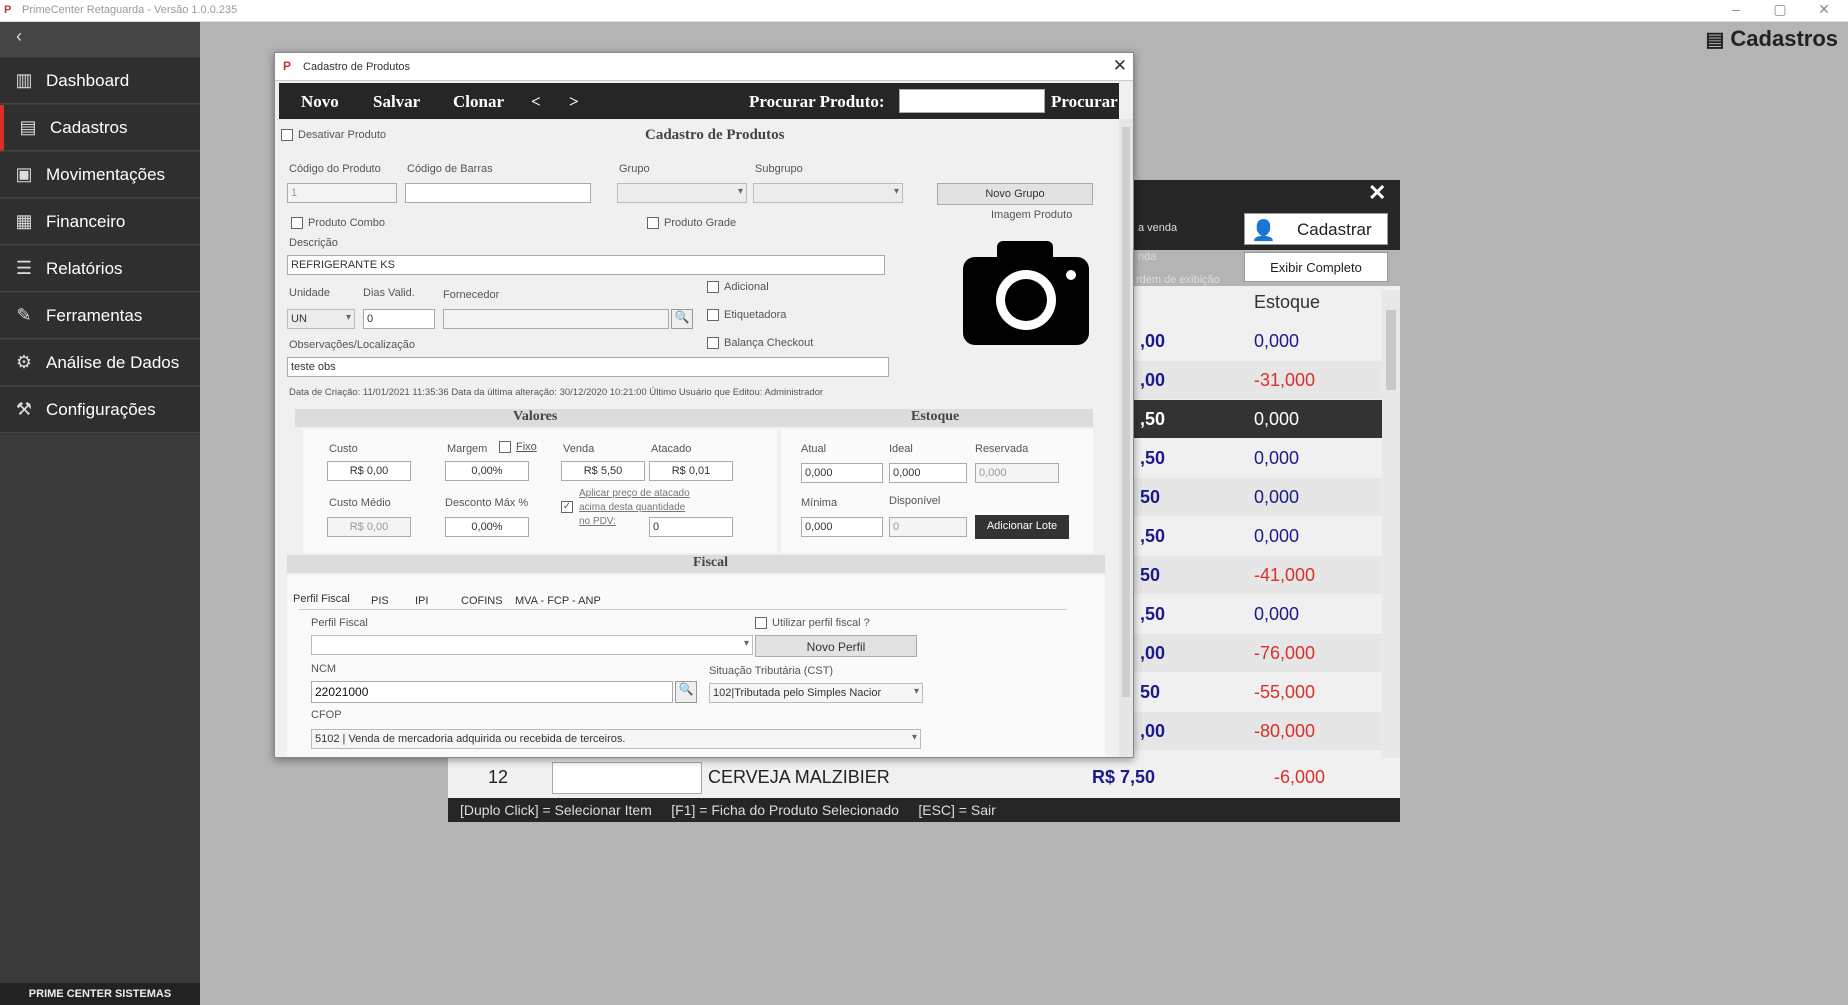 This screenshot has height=1005, width=1848. I want to click on minimize-icon: –, so click(1736, 9).